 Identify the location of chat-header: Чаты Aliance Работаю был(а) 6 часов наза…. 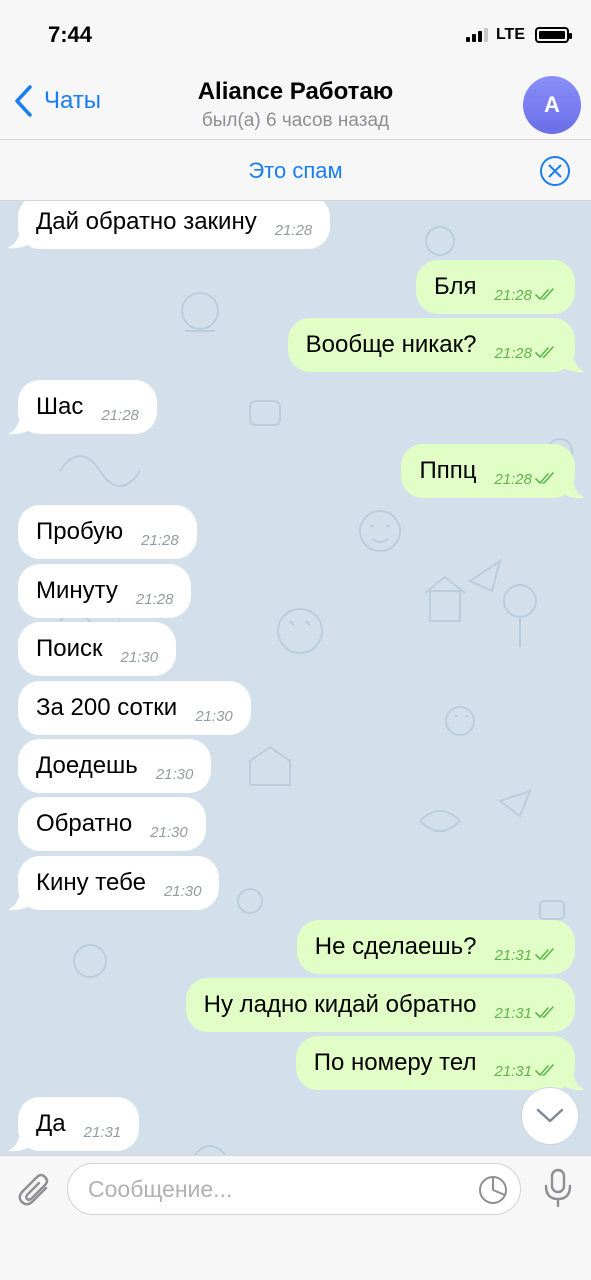
(295, 105).